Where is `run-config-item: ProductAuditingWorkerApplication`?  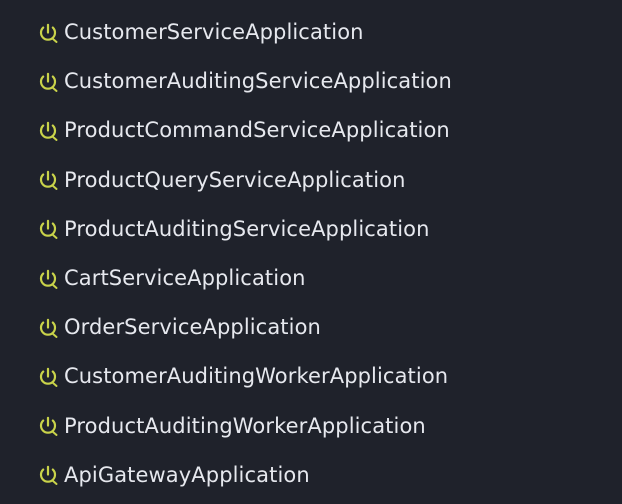
run-config-item: ProductAuditingWorkerApplication is located at coordinates (311, 426).